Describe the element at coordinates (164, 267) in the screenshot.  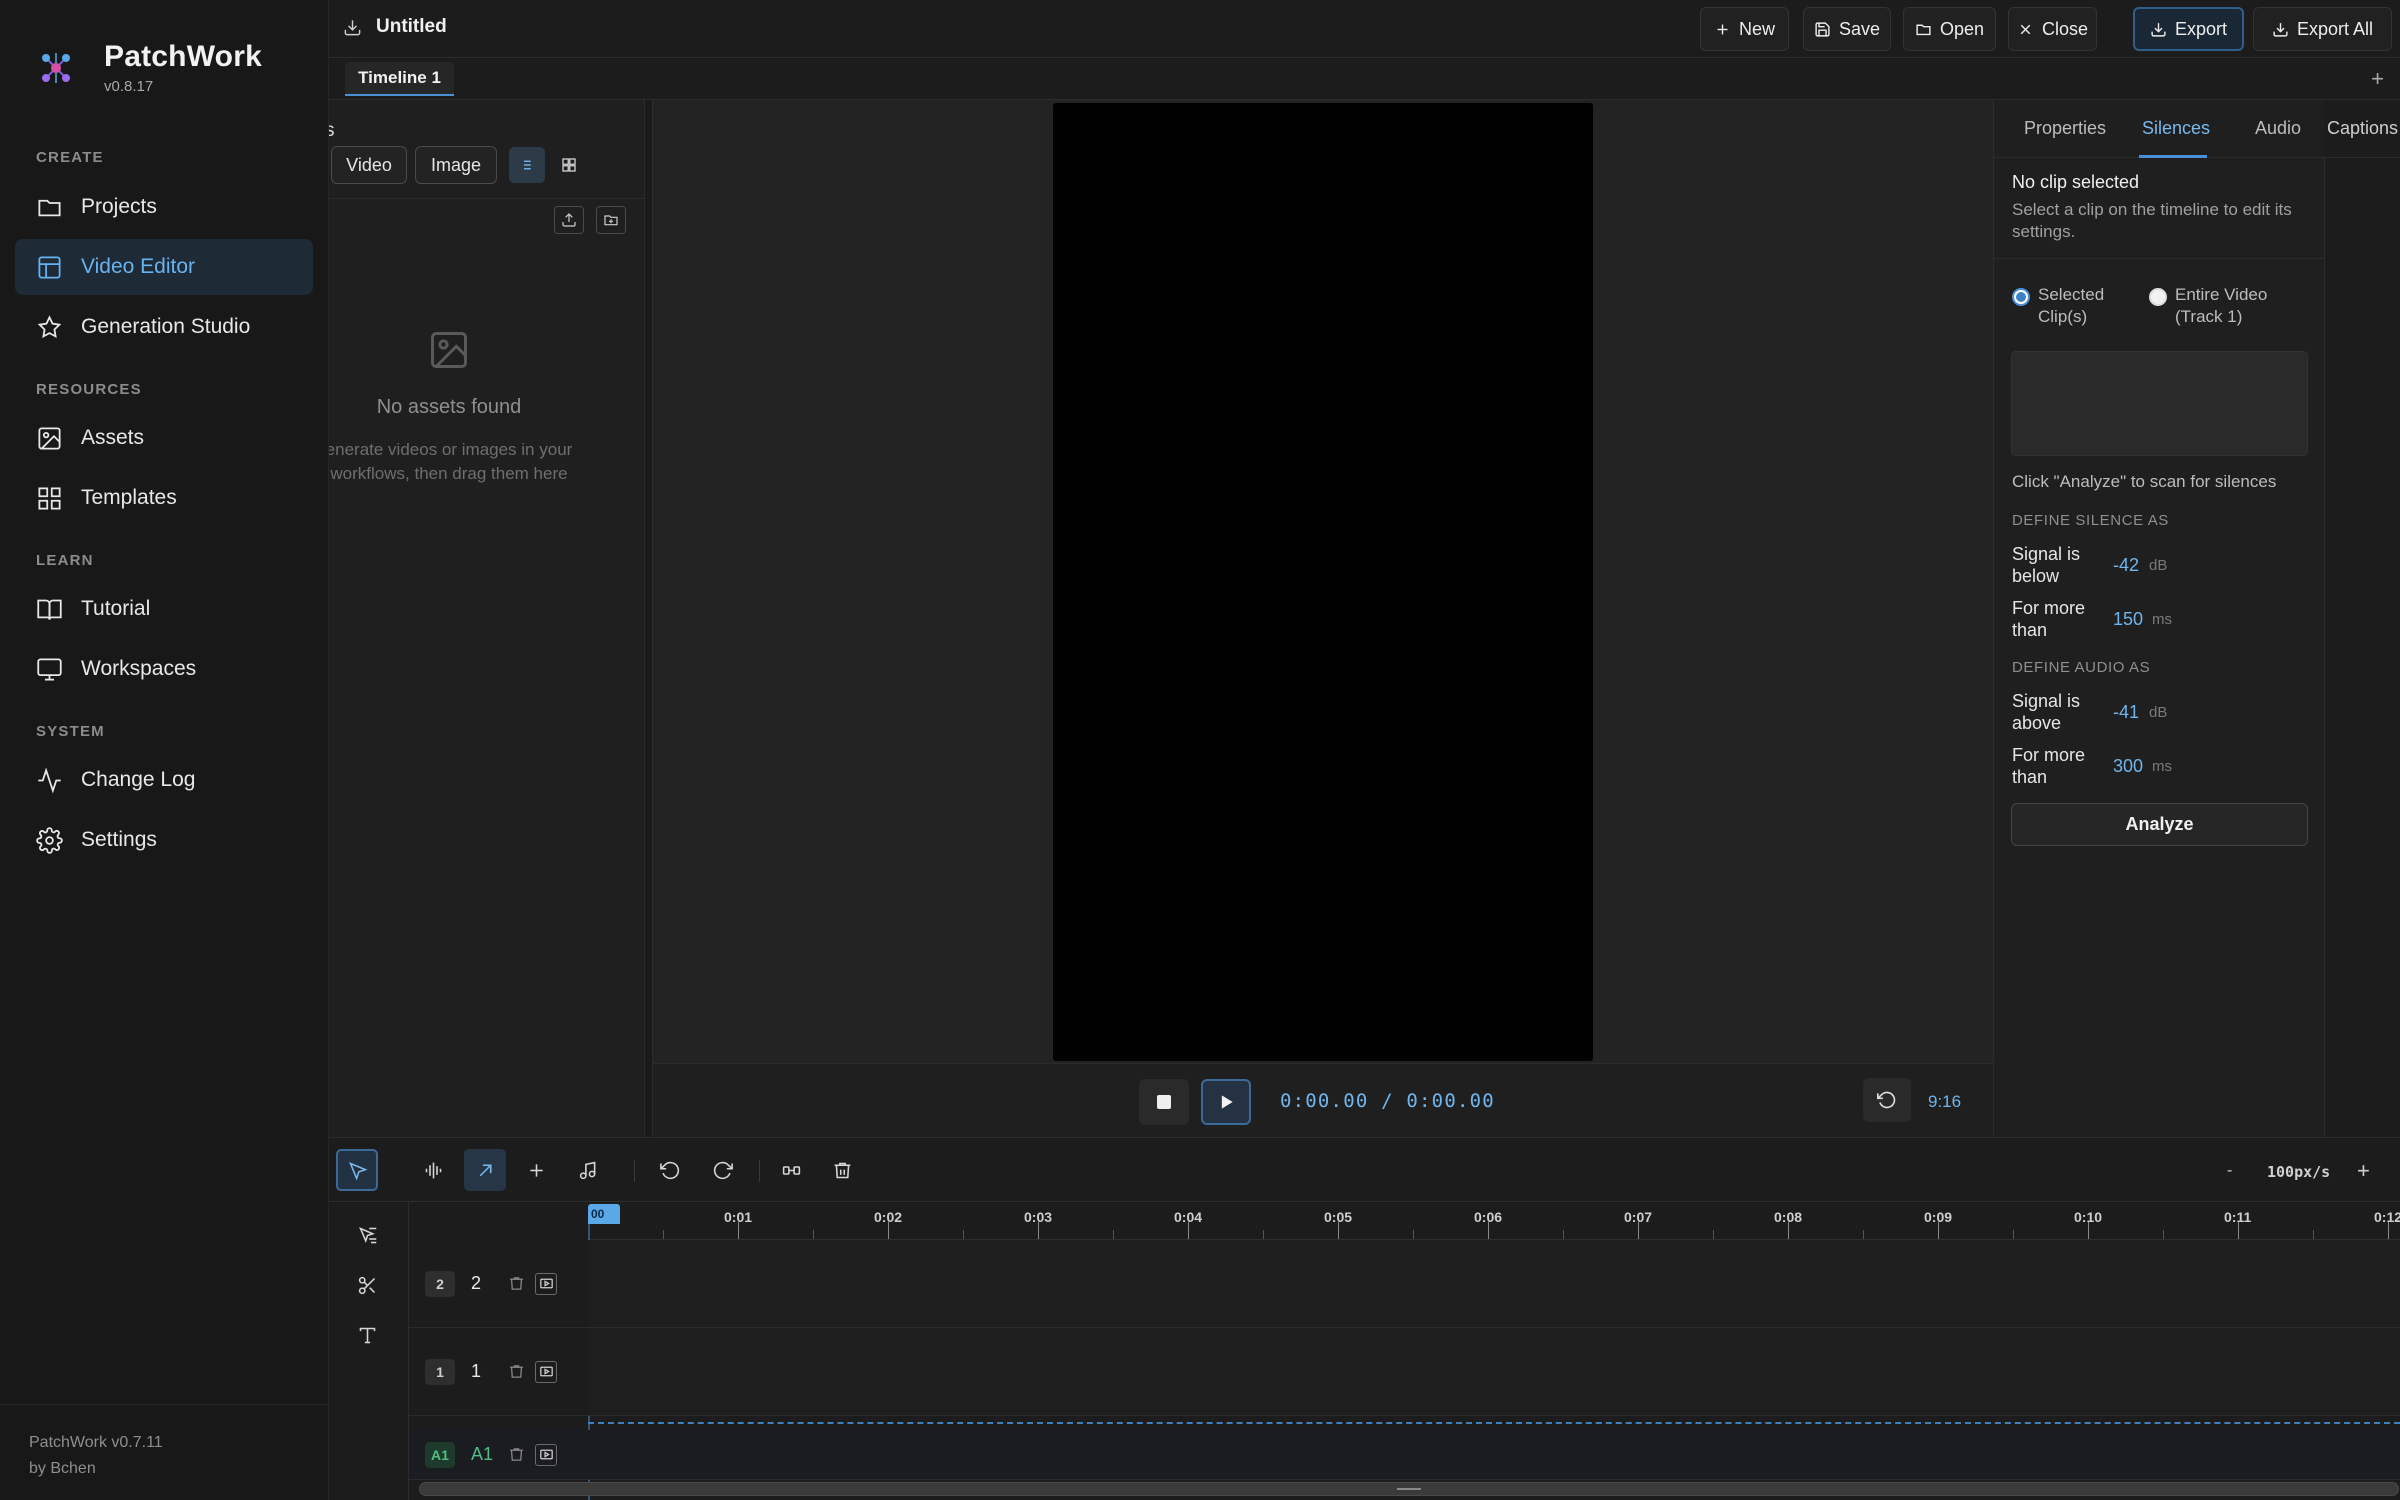
I see `sidebar-item-video-editor: Video Editor` at that location.